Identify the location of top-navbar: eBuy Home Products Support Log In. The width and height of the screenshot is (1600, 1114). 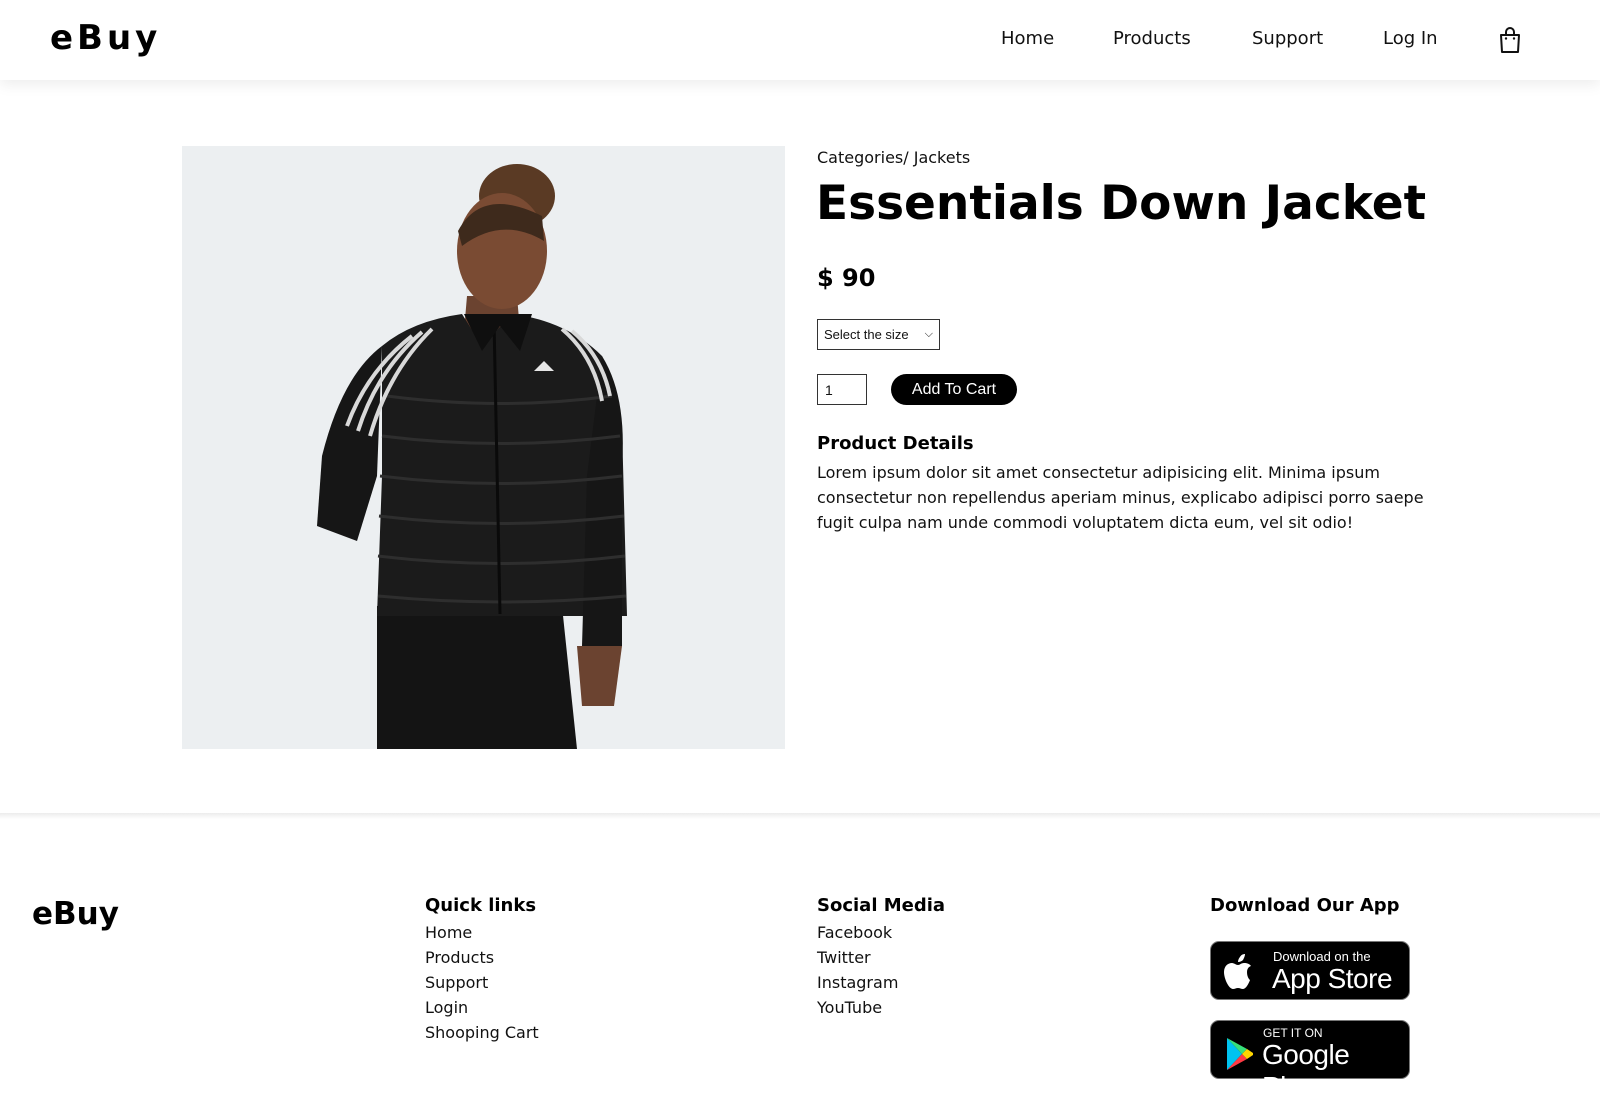
(800, 40).